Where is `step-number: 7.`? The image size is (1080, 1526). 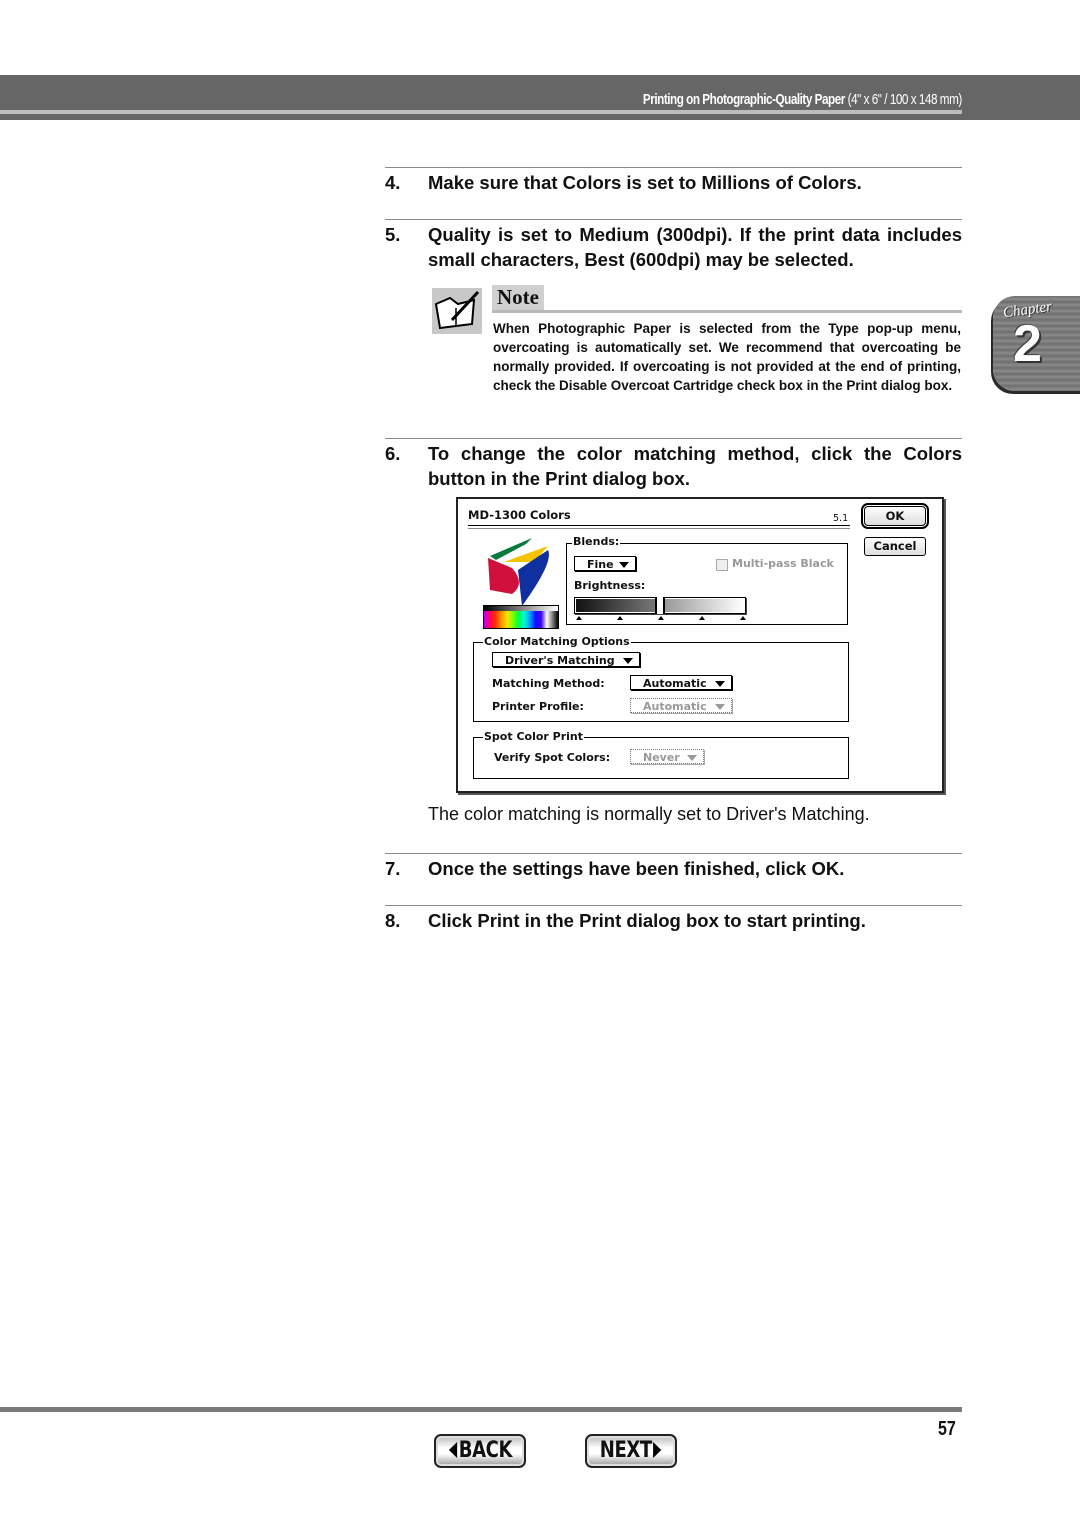
step-number: 7. is located at coordinates (393, 868).